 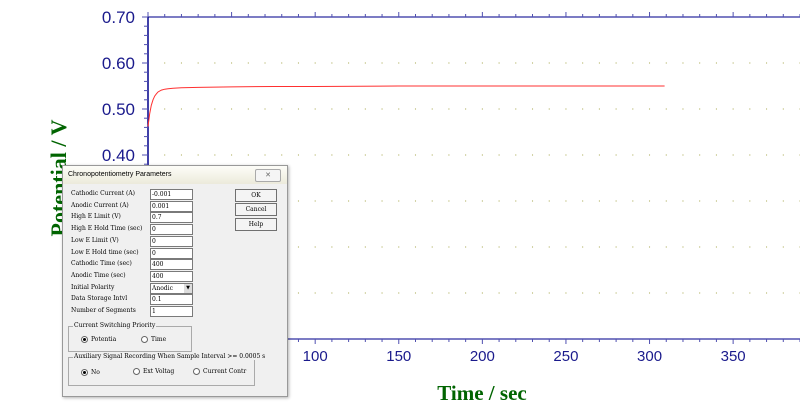 What do you see at coordinates (103, 193) in the screenshot?
I see `field-label: Cathodic Current (A)` at bounding box center [103, 193].